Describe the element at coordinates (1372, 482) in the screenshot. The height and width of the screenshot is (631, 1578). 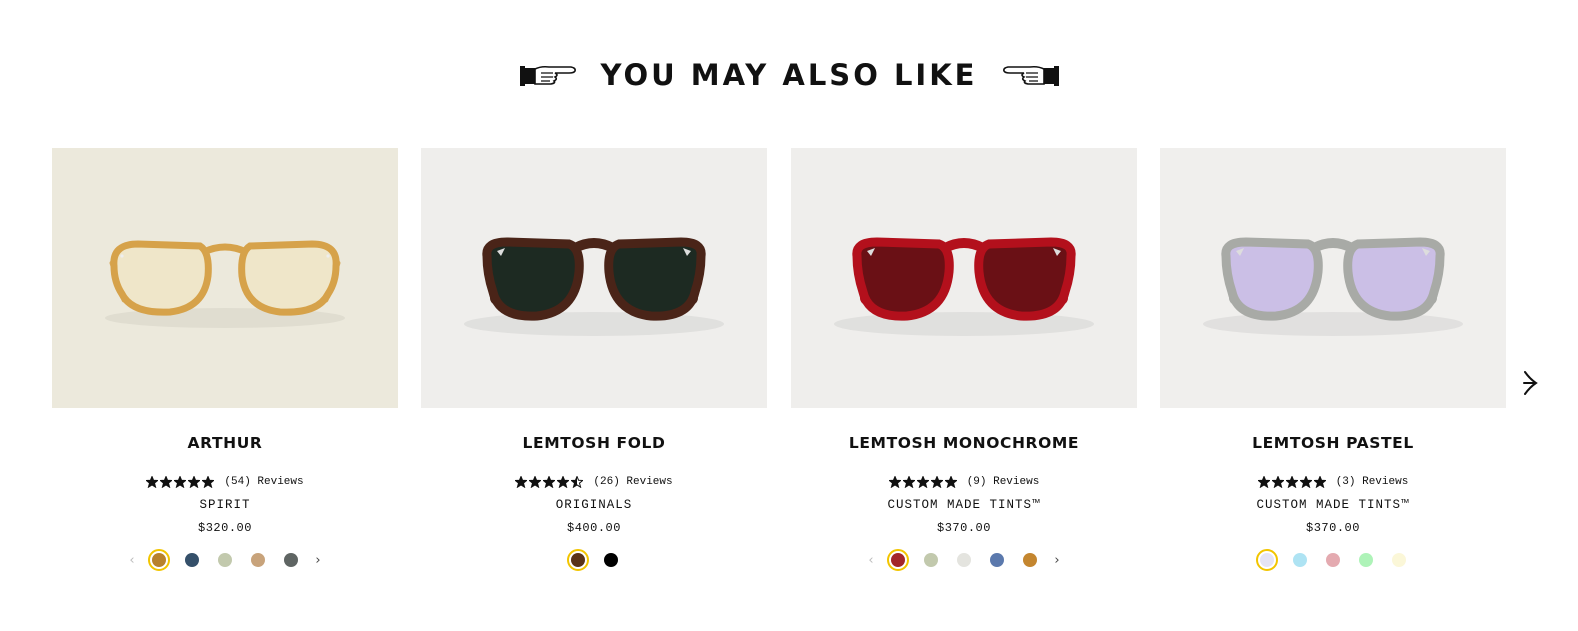
I see `review-count-link: (3) Reviews` at that location.